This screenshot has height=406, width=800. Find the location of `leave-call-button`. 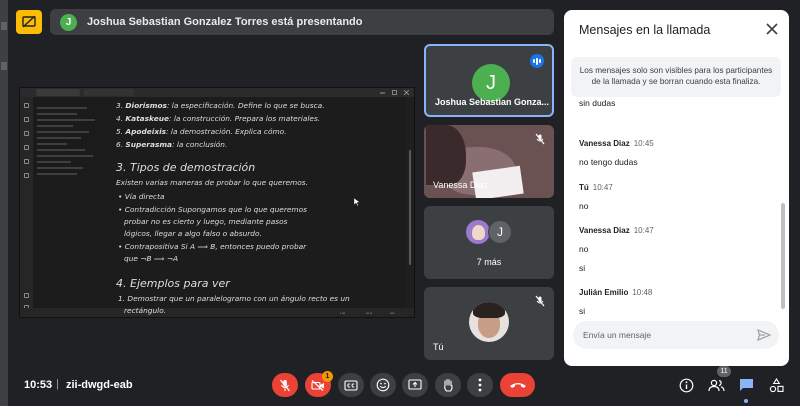

leave-call-button is located at coordinates (517, 385).